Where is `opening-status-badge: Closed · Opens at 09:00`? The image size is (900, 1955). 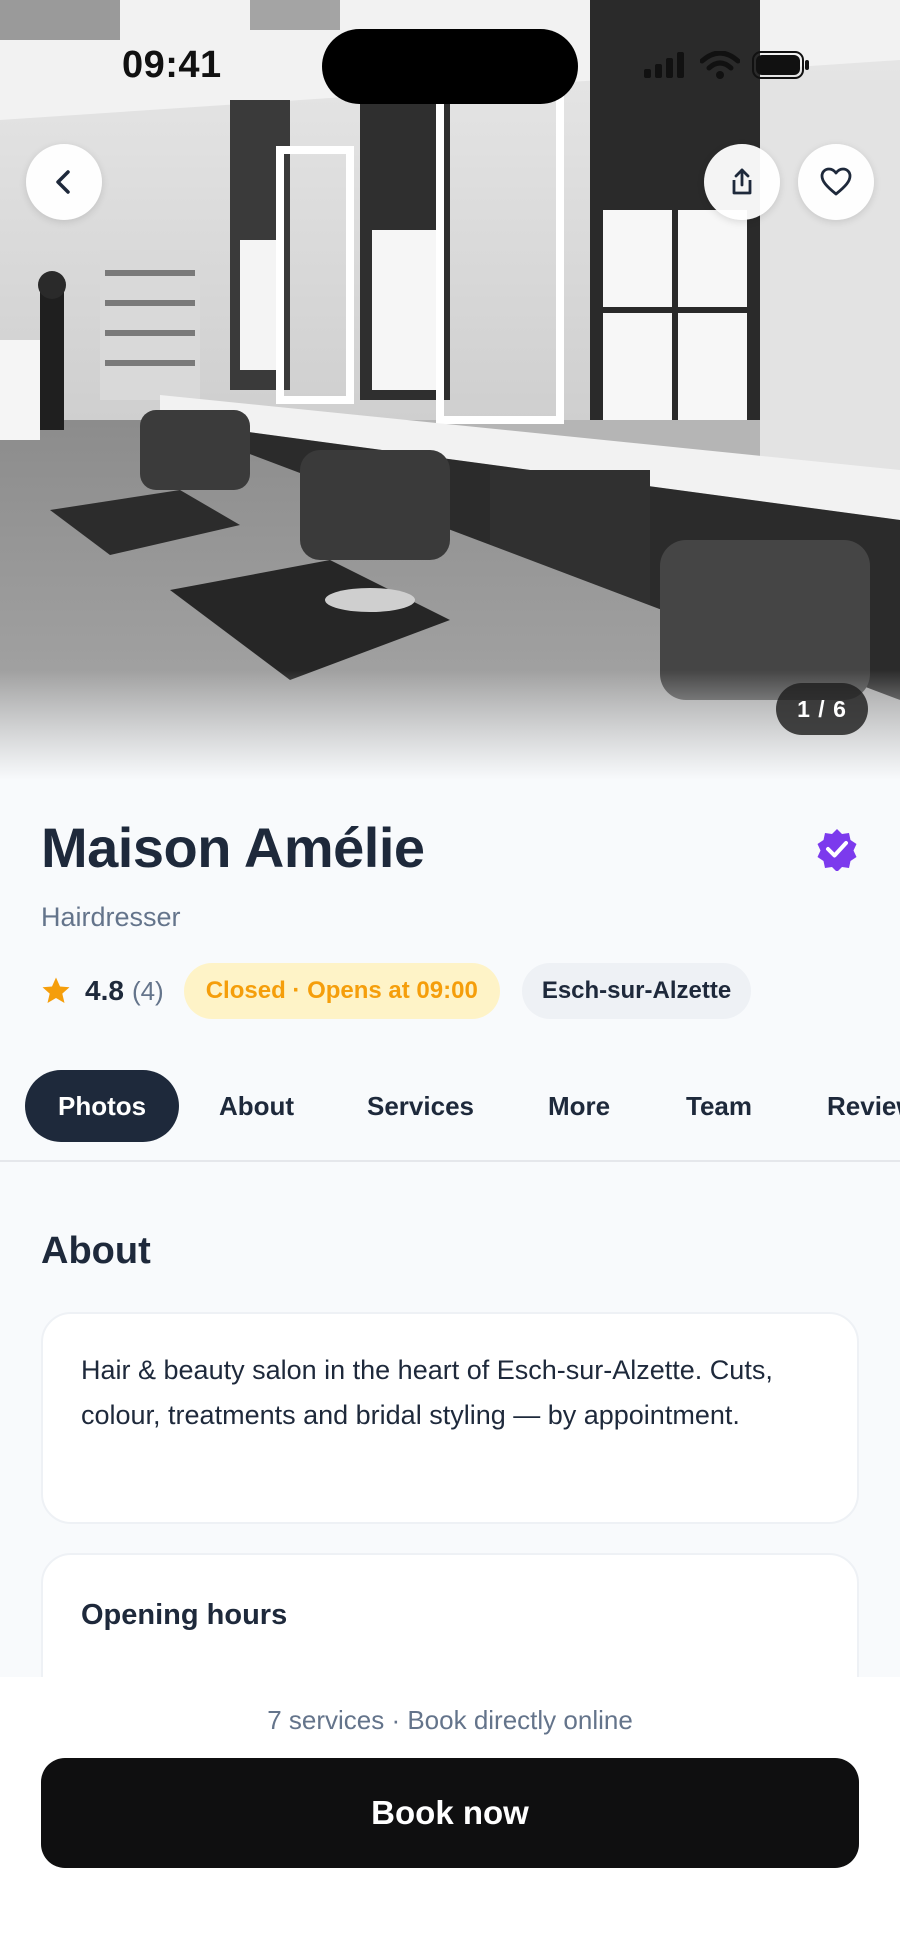 opening-status-badge: Closed · Opens at 09:00 is located at coordinates (341, 991).